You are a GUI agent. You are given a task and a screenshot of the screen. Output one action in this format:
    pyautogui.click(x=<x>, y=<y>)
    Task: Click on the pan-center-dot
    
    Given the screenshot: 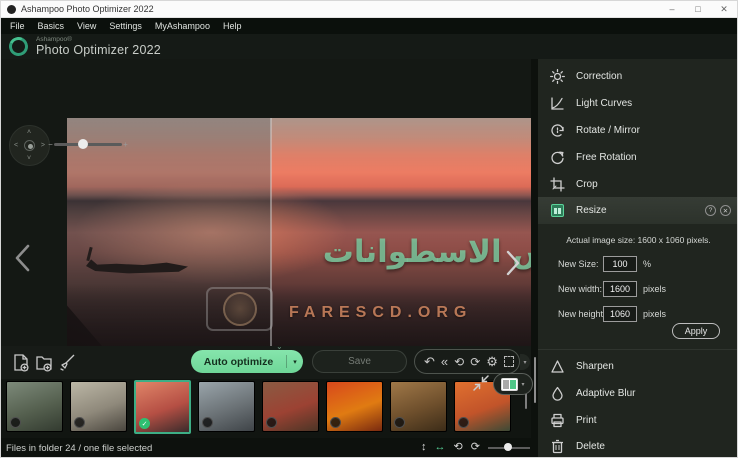 What is the action you would take?
    pyautogui.click(x=30, y=146)
    